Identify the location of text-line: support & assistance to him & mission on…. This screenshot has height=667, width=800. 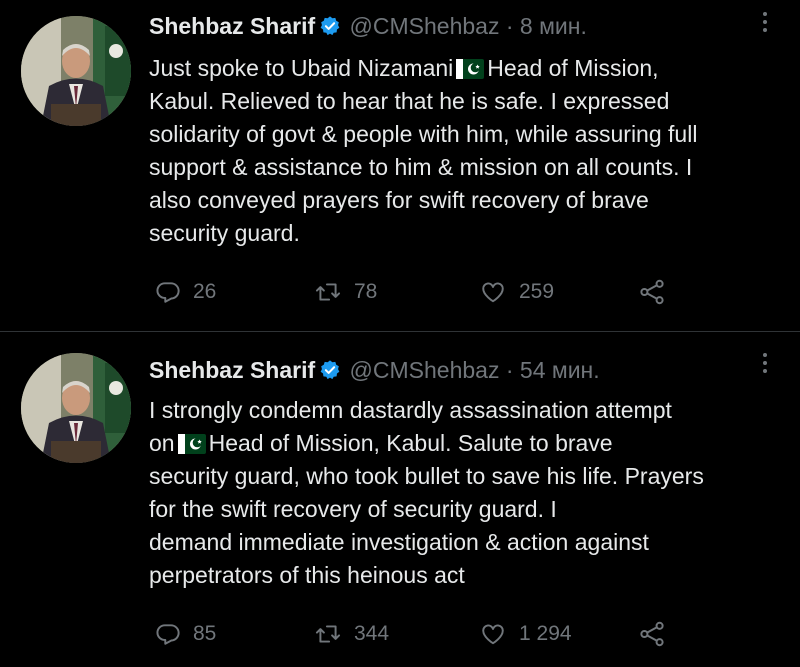
(421, 167).